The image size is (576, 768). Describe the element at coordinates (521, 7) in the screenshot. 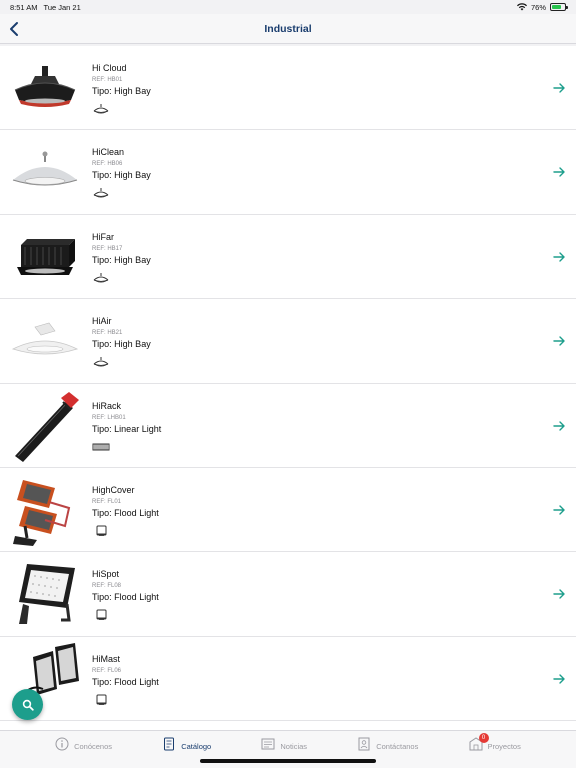

I see `wifi-icon` at that location.